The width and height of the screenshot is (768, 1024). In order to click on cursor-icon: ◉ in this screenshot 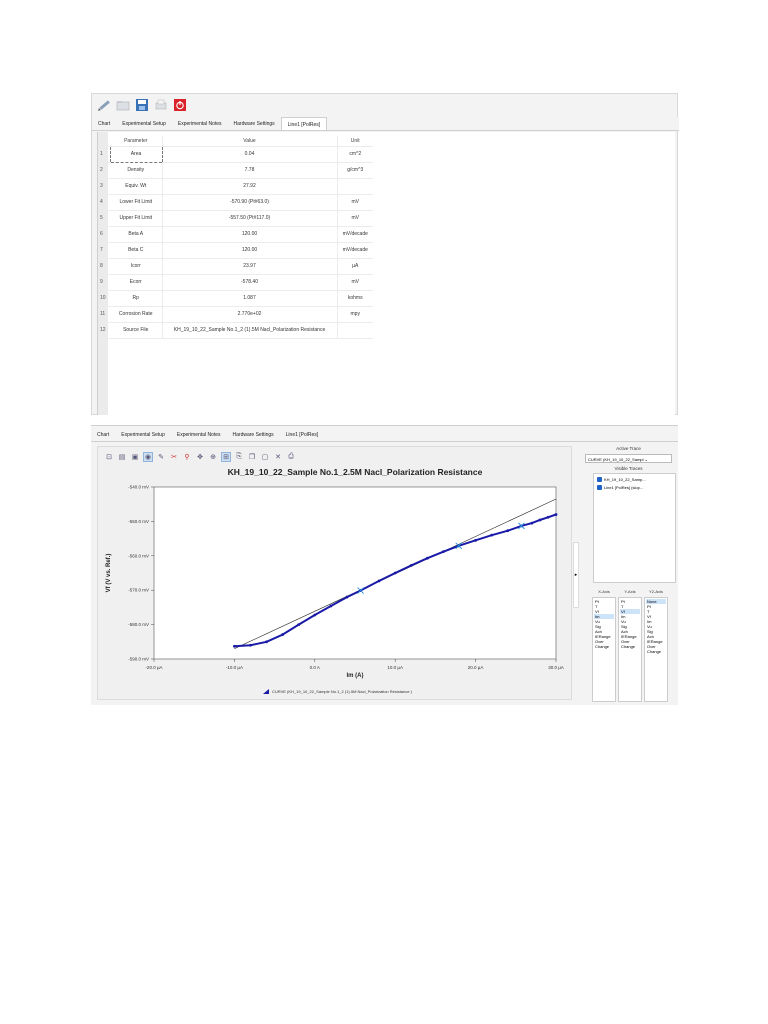, I will do `click(148, 457)`.